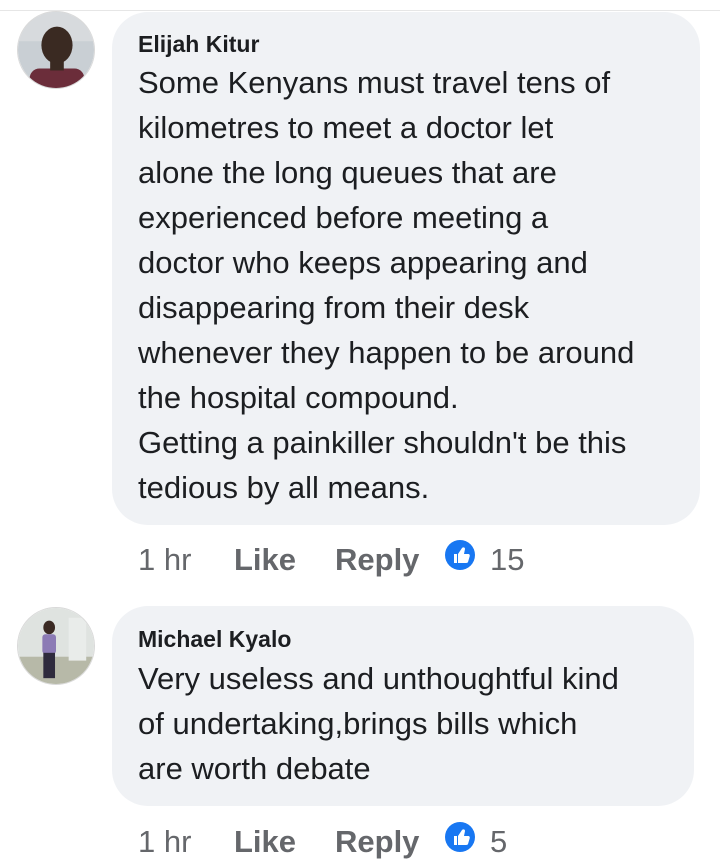  I want to click on comment-text-line: whenever they happen to be around, so click(386, 352).